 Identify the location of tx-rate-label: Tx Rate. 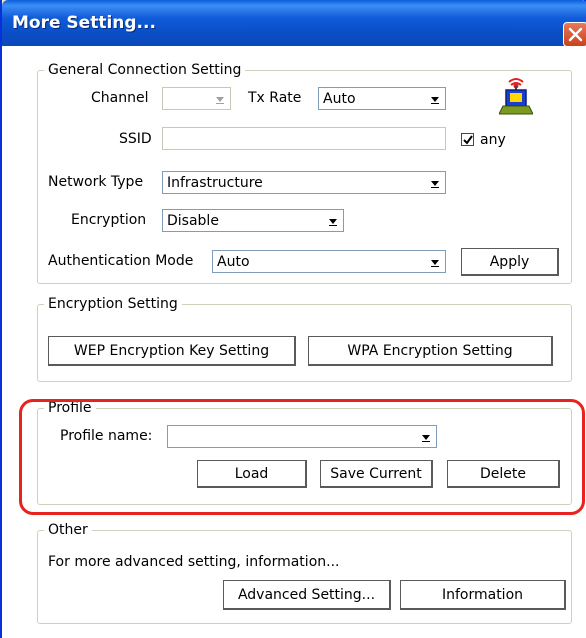
(275, 98).